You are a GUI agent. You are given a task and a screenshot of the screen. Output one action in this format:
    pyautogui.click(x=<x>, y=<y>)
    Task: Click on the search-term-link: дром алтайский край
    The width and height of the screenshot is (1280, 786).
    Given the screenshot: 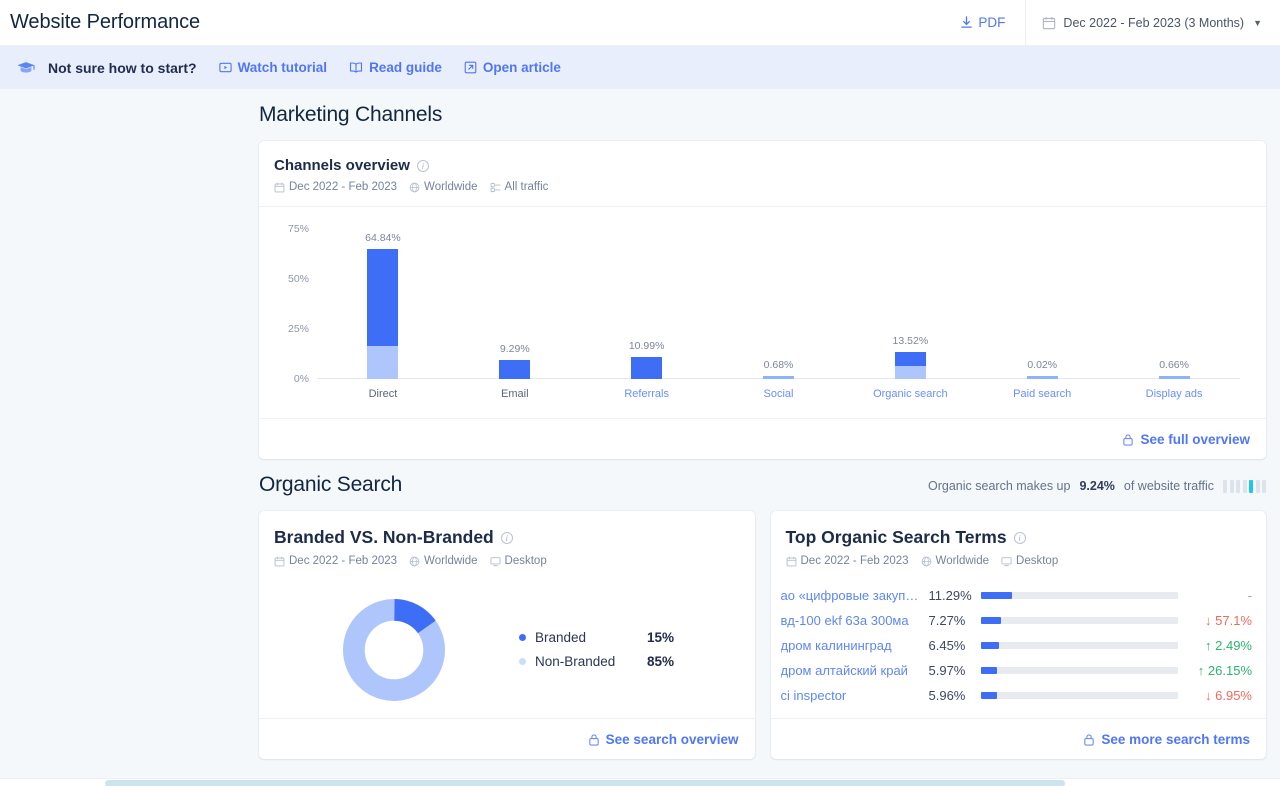 What is the action you would take?
    pyautogui.click(x=855, y=670)
    